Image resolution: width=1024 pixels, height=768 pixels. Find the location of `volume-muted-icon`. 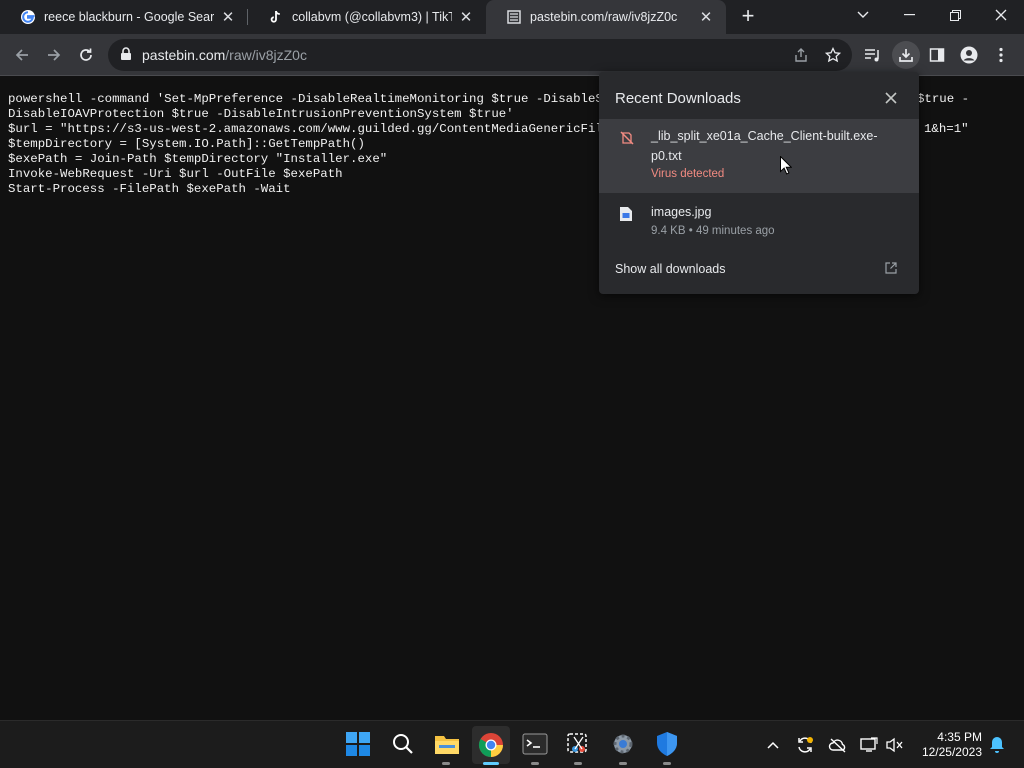

volume-muted-icon is located at coordinates (894, 745).